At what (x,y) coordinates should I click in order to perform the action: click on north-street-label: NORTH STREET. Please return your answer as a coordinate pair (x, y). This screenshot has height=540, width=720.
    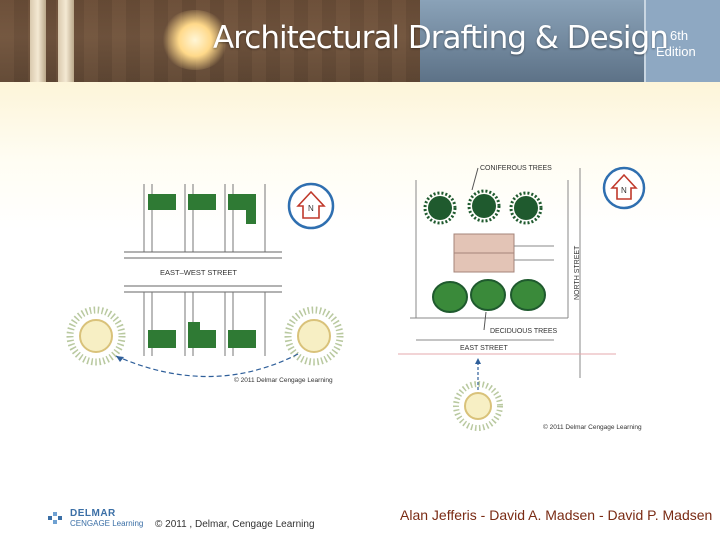
    Looking at the image, I should click on (577, 272).